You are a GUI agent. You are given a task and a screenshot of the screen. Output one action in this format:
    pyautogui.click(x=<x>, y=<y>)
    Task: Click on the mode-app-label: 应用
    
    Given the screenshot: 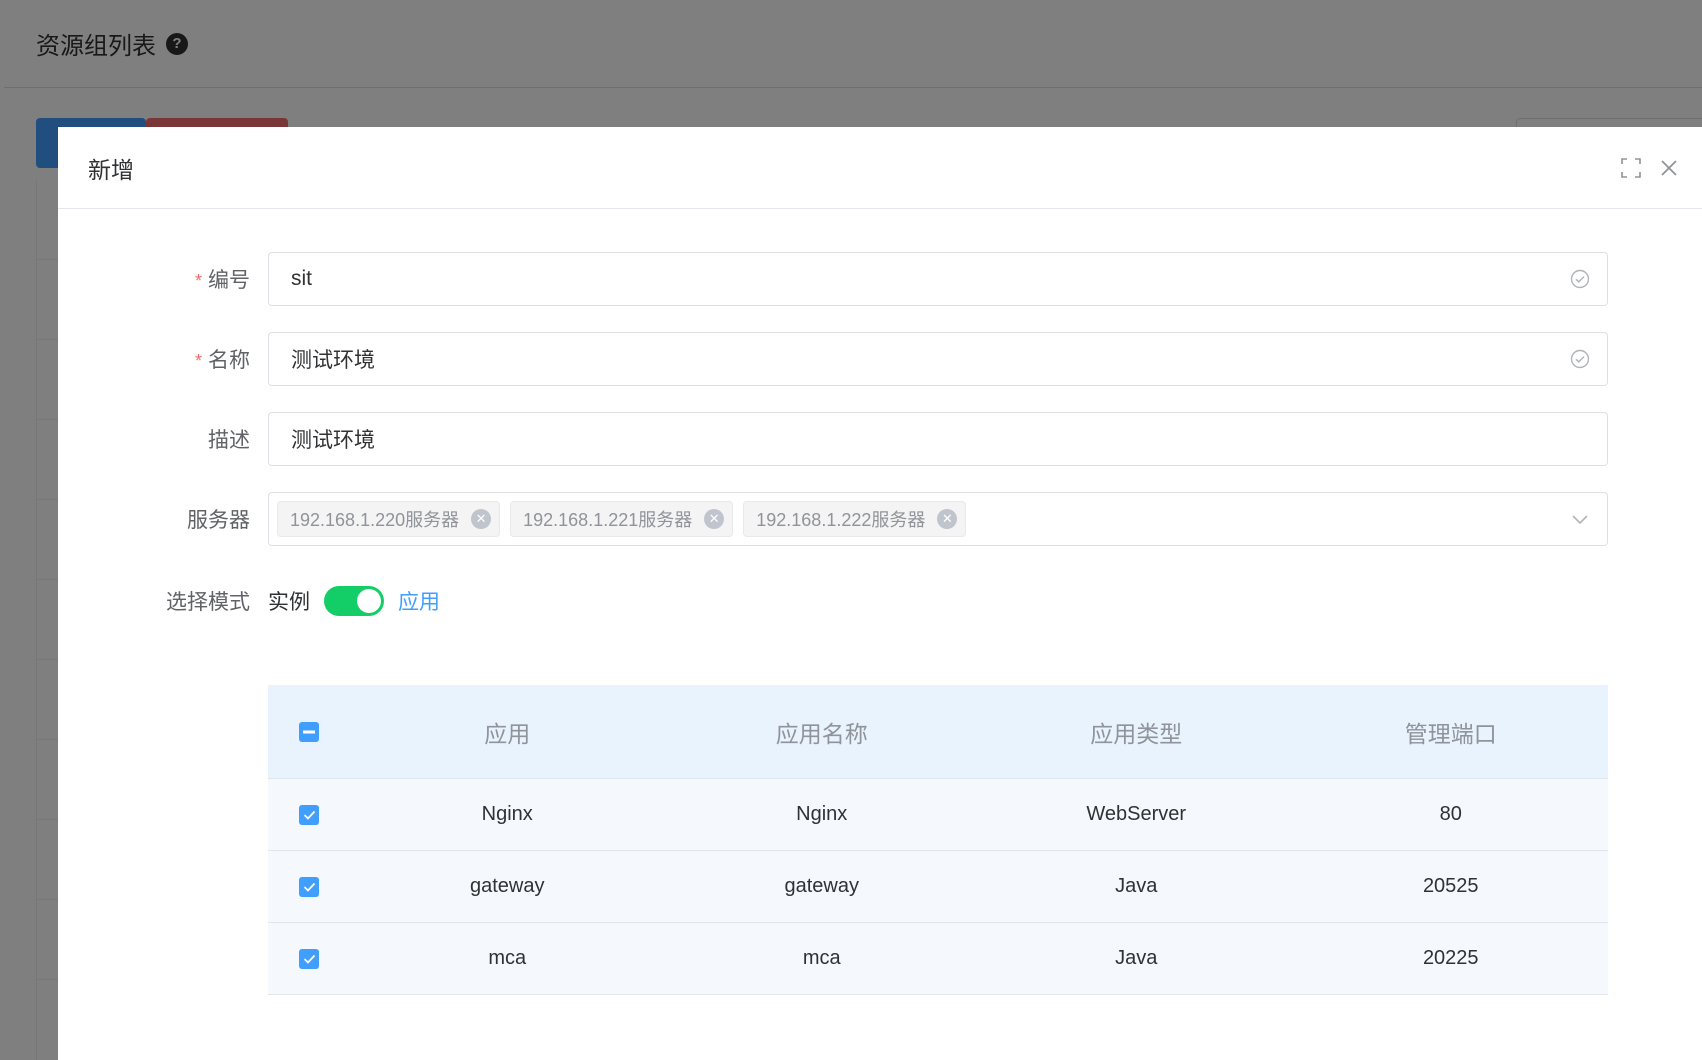 What is the action you would take?
    pyautogui.click(x=419, y=601)
    